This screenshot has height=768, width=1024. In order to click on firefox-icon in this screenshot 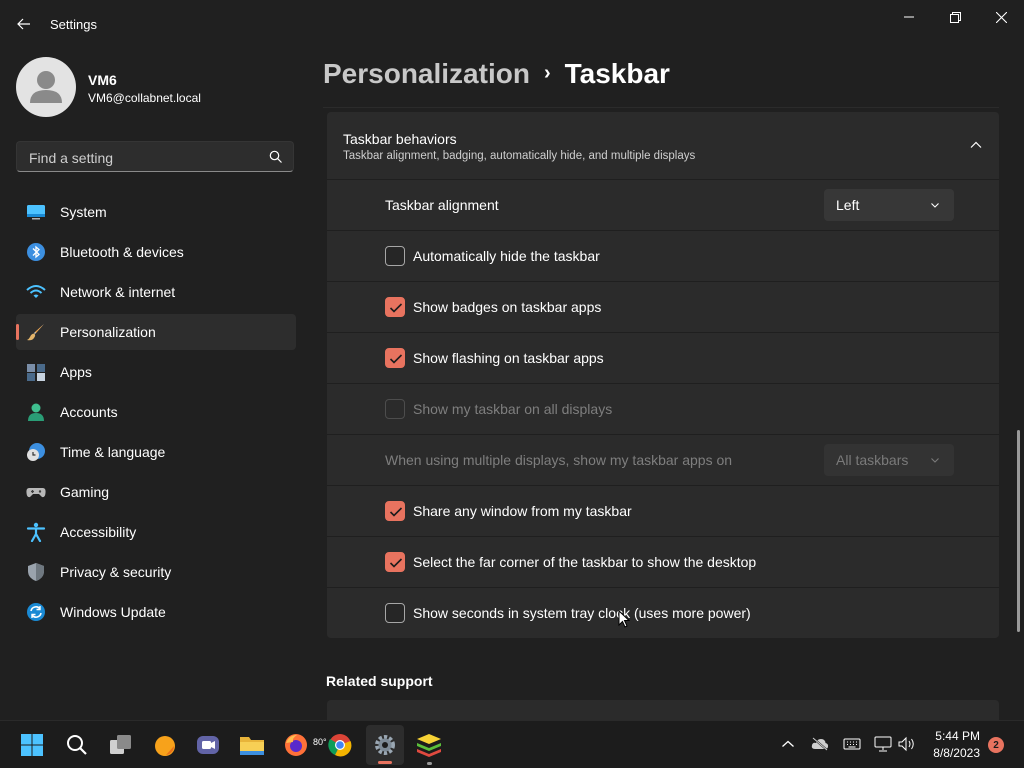, I will do `click(296, 745)`.